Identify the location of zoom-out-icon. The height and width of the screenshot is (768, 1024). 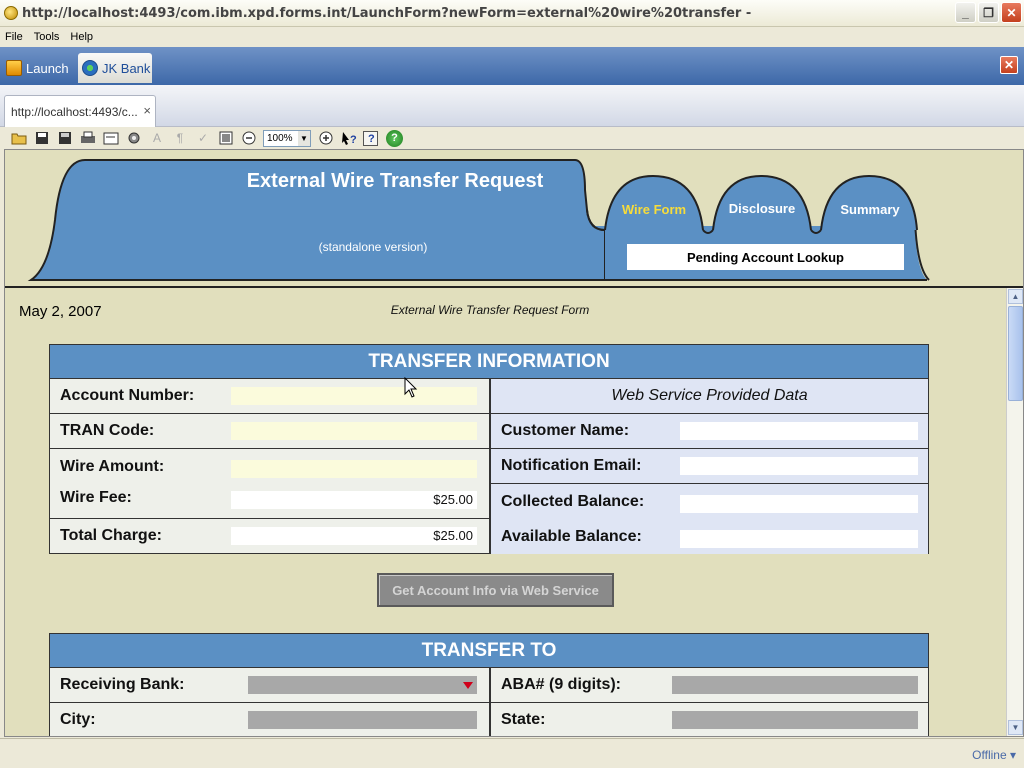
(249, 138).